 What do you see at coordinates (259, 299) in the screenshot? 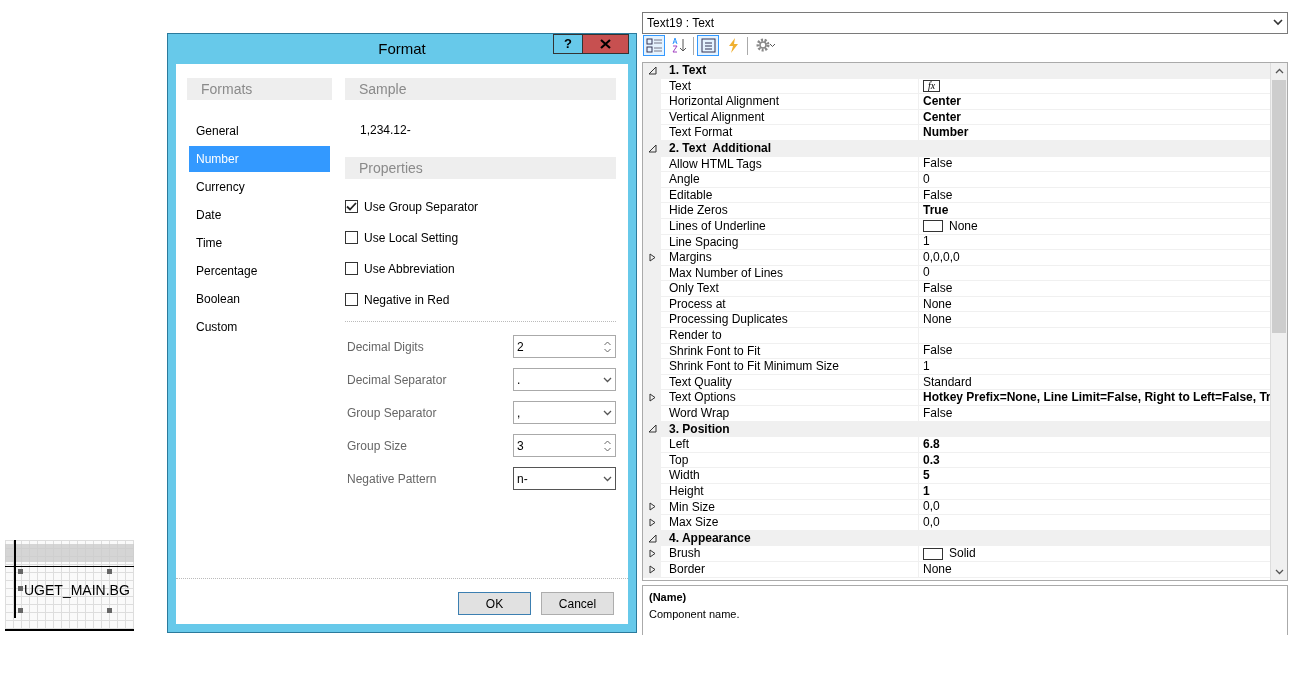
I see `format-list-item: Boolean` at bounding box center [259, 299].